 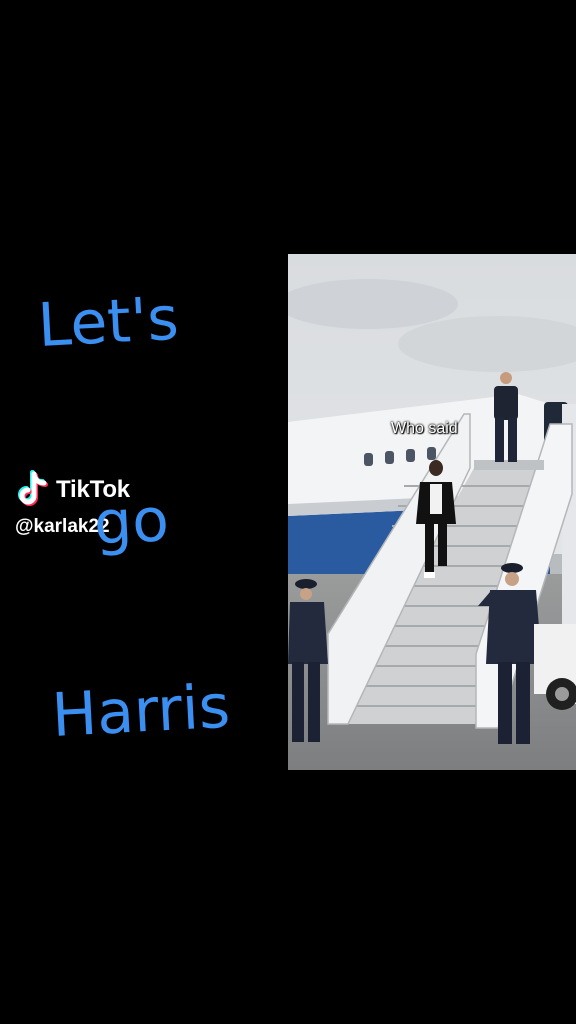 I want to click on caption-word-lets: Let's, so click(x=108, y=322).